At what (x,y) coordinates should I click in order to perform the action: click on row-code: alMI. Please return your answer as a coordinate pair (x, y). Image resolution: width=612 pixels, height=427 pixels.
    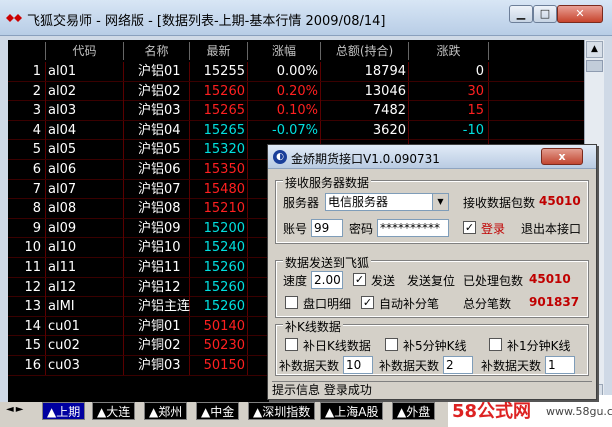
    Looking at the image, I should click on (85, 307).